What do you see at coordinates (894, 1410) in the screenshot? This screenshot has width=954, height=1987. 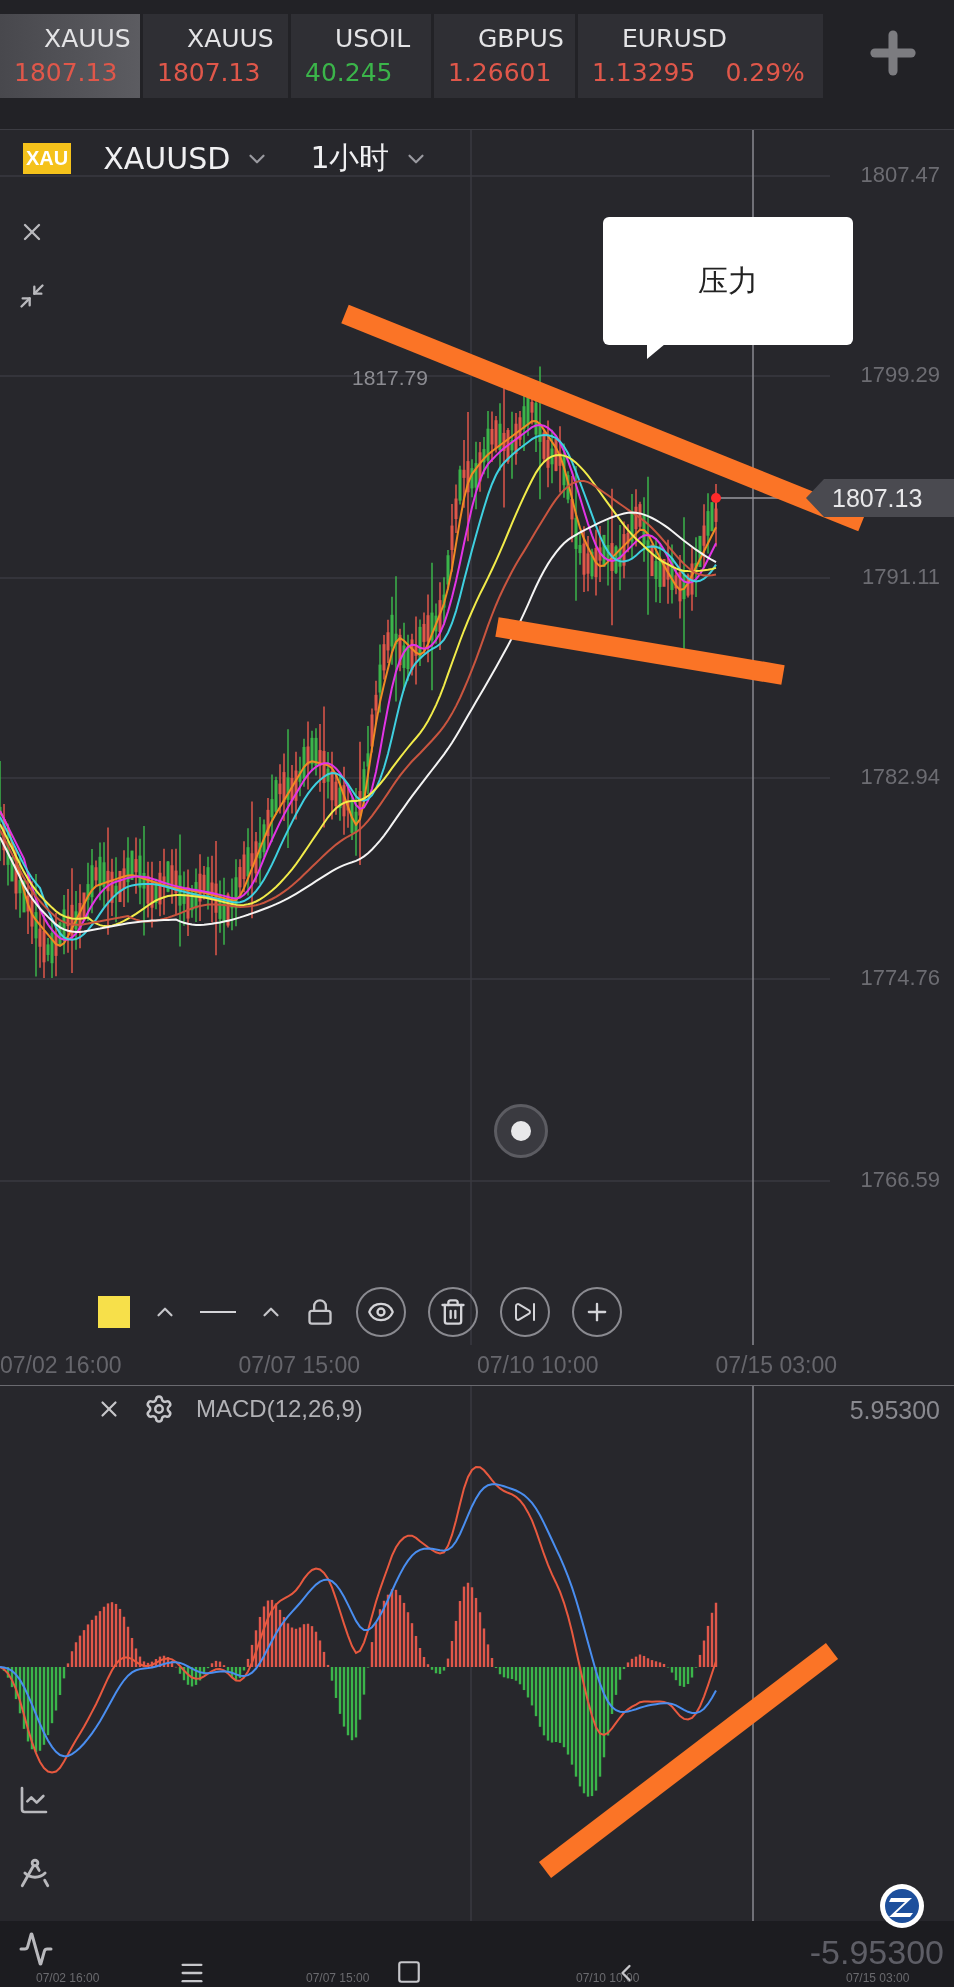 I see `indicator-max-label: 5.95300` at bounding box center [894, 1410].